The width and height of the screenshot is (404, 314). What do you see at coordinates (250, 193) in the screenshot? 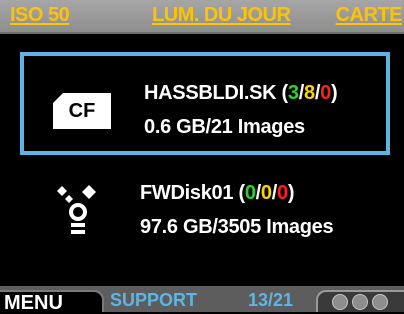
I see `count-green: 0` at bounding box center [250, 193].